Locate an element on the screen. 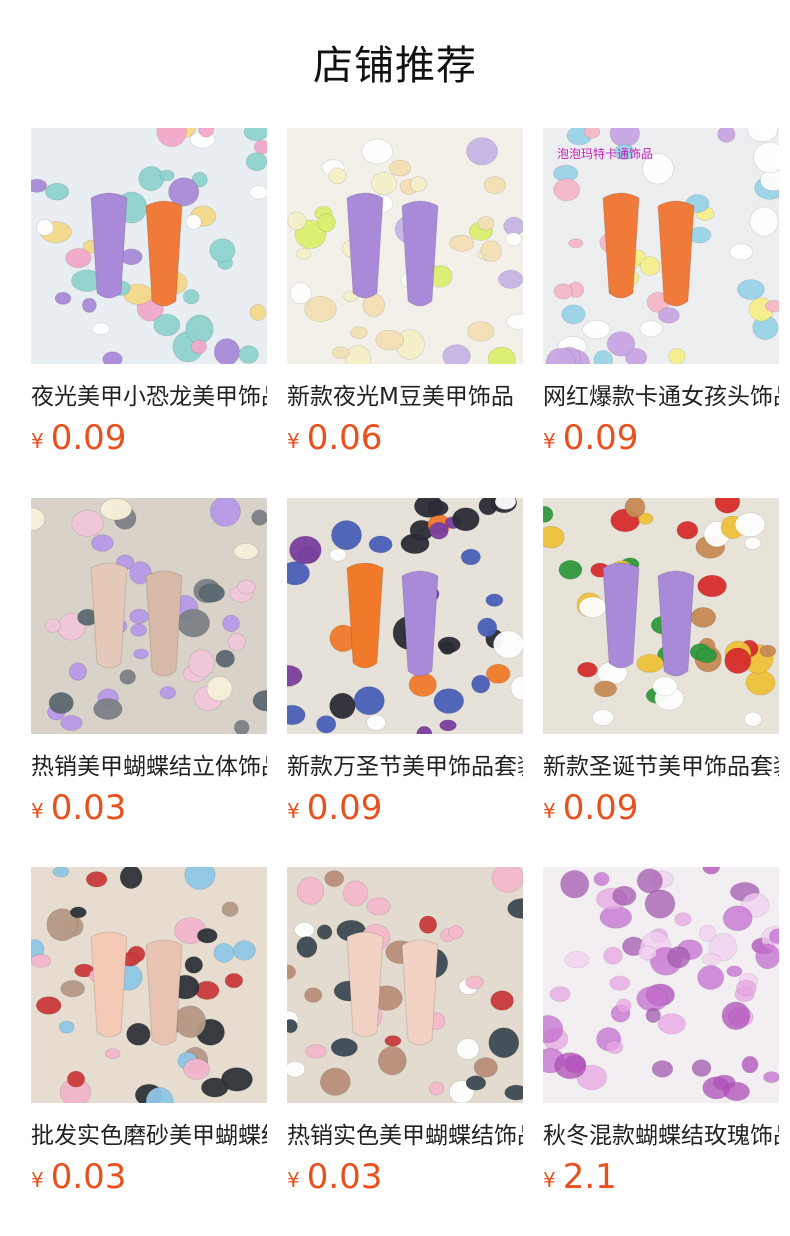  product-card: 热销实色美甲蝴蝶结饰品 ¥0.03 is located at coordinates (405, 1032).